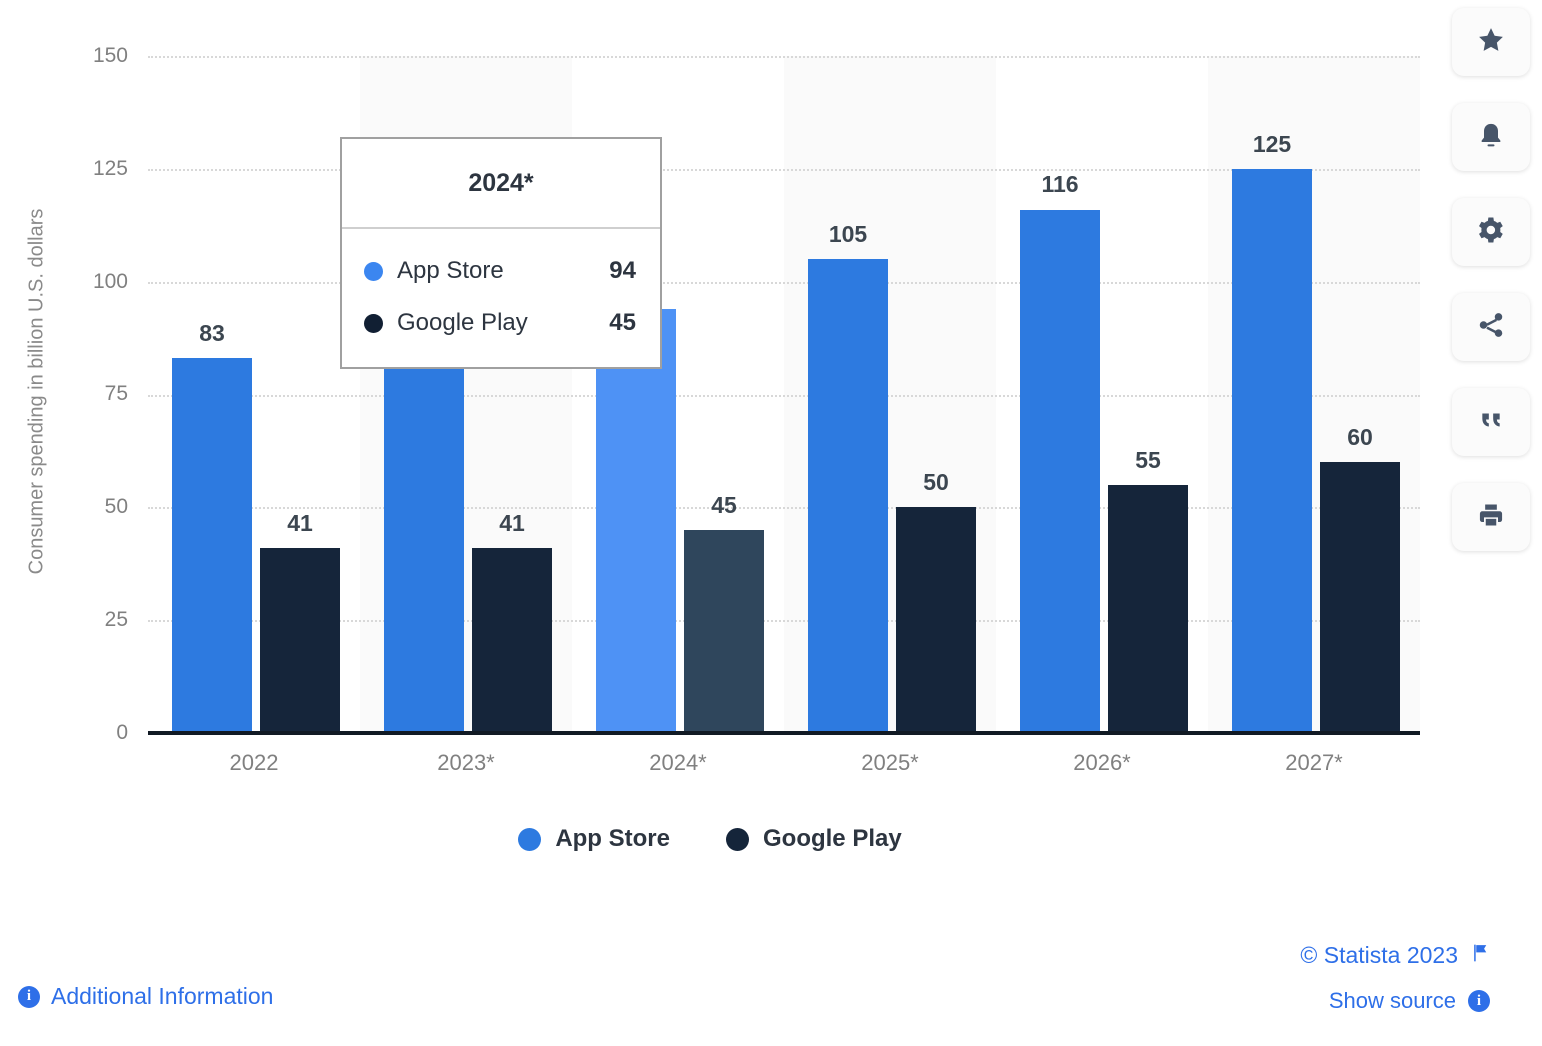 Image resolution: width=1542 pixels, height=1046 pixels. I want to click on additional-information-label: Additional Information, so click(162, 996).